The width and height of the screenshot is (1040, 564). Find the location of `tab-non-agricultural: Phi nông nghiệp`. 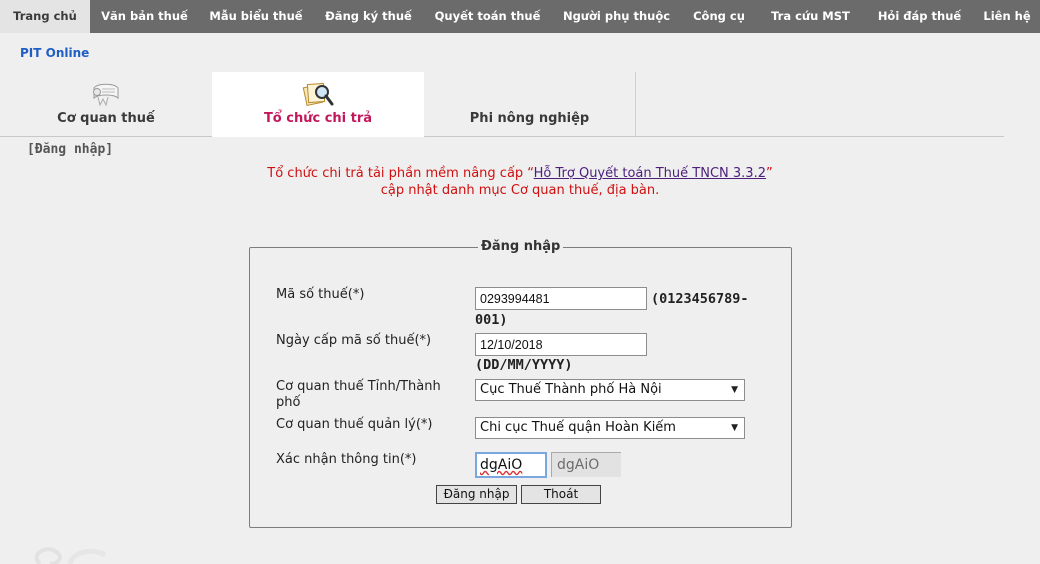

tab-non-agricultural: Phi nông nghiệp is located at coordinates (530, 104).